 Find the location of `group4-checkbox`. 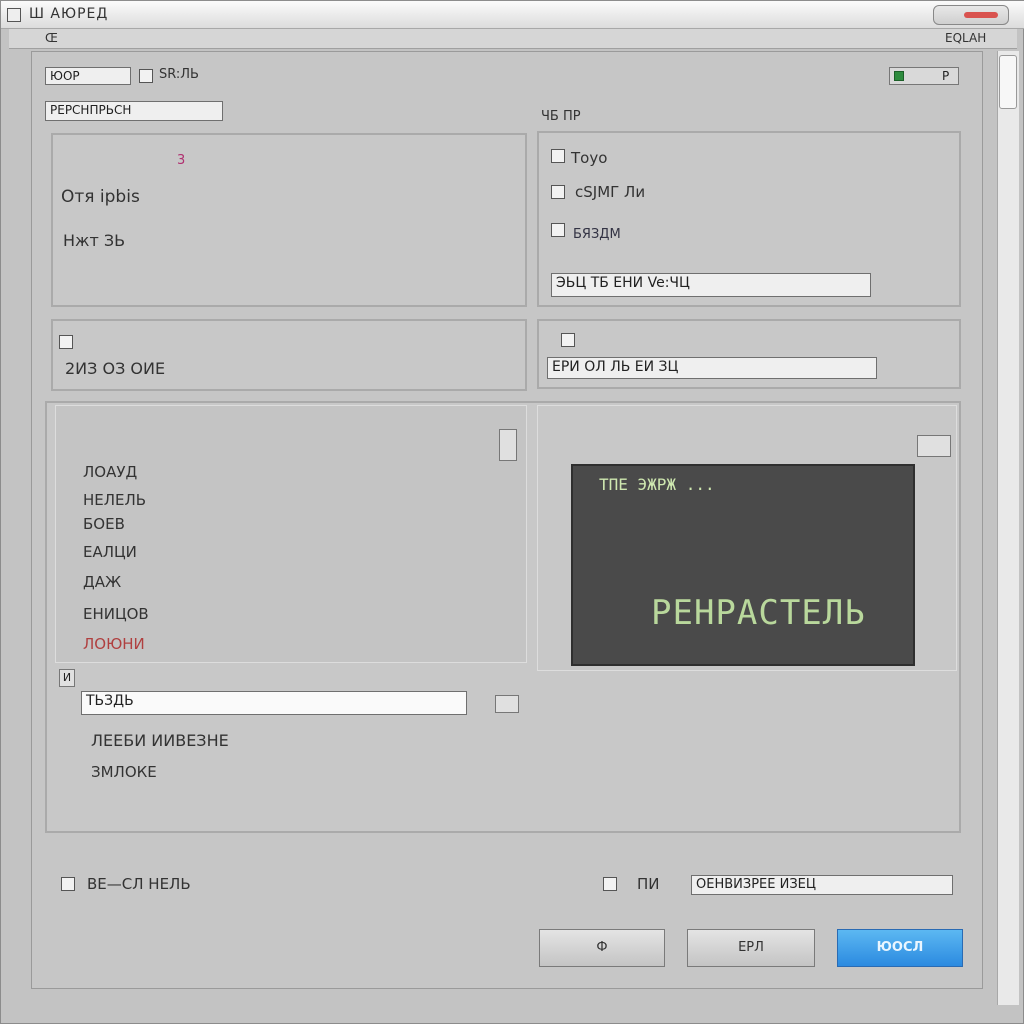

group4-checkbox is located at coordinates (568, 340).